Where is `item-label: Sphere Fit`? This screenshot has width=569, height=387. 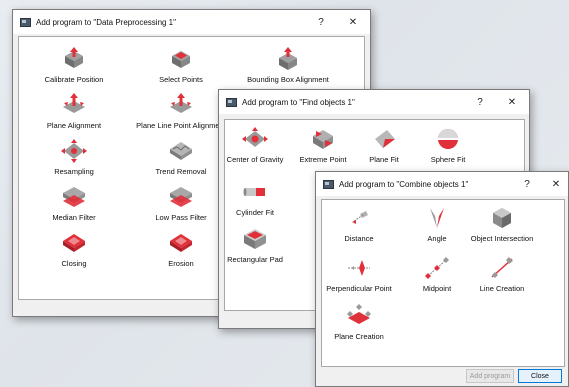
item-label: Sphere Fit is located at coordinates (448, 159).